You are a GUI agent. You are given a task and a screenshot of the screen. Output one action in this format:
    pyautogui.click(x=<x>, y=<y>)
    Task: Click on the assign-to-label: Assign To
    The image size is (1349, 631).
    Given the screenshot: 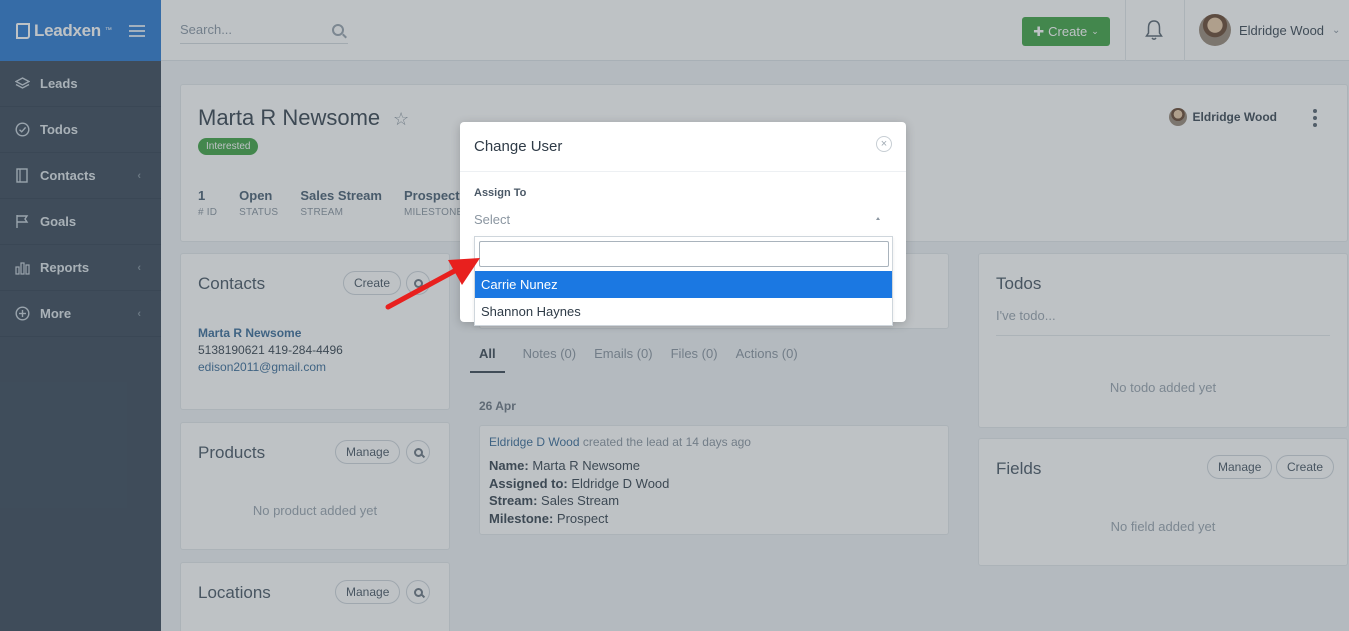 What is the action you would take?
    pyautogui.click(x=500, y=193)
    